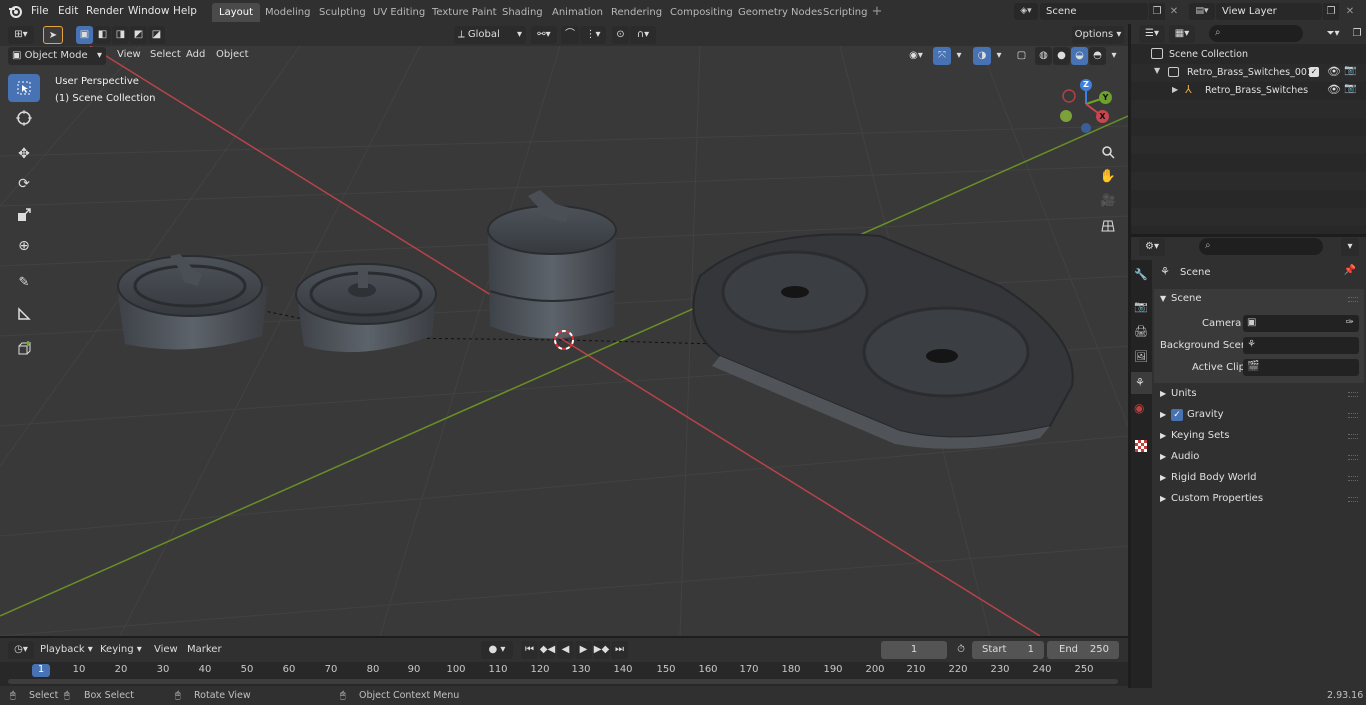 The image size is (1366, 705). What do you see at coordinates (1350, 270) in the screenshot?
I see `pin-icon: 📌` at bounding box center [1350, 270].